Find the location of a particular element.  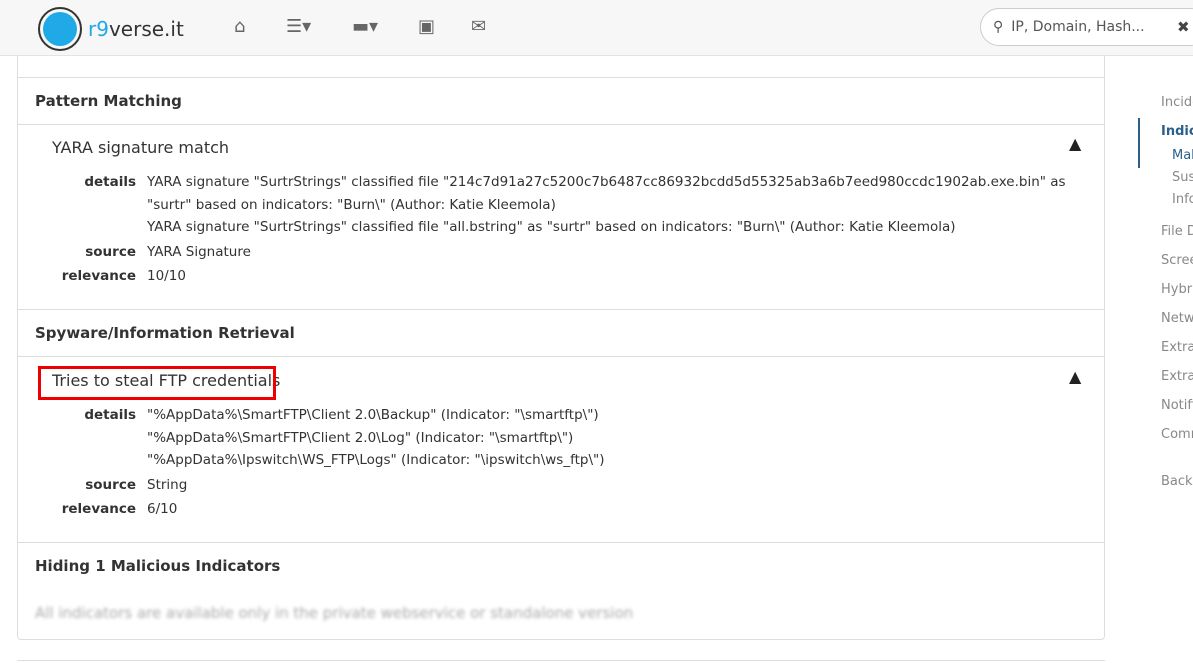

toc-item: Back t is located at coordinates (1177, 488).